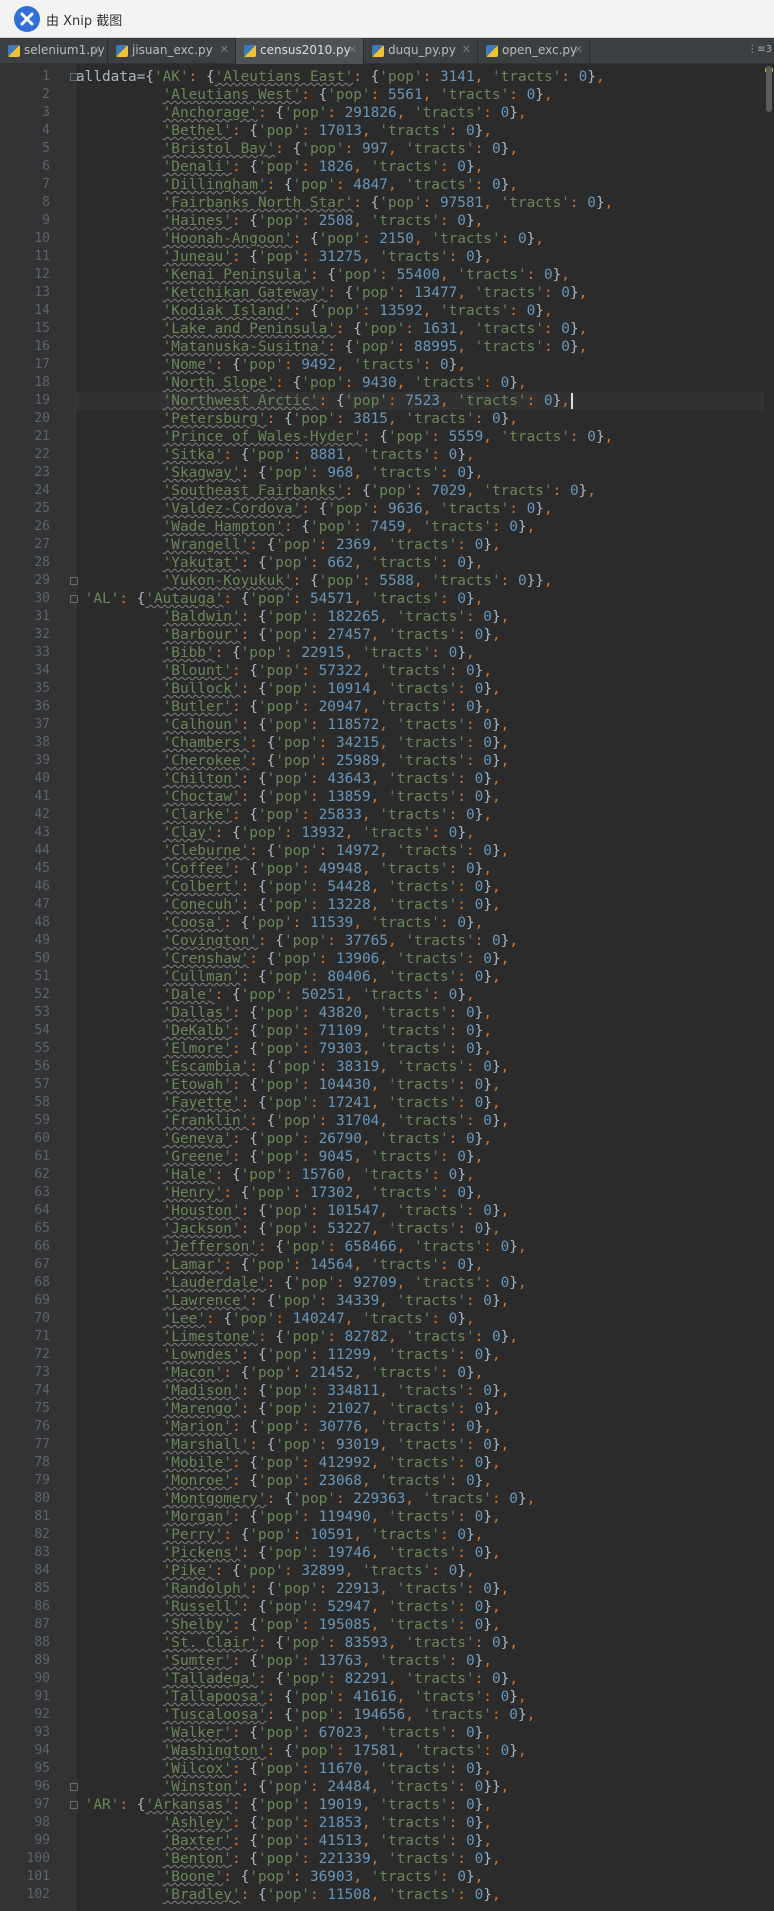 The width and height of the screenshot is (774, 1911). I want to click on code-line: 'Cherokee': {'pop': 25989, 'tracts': 0},, so click(420, 761).